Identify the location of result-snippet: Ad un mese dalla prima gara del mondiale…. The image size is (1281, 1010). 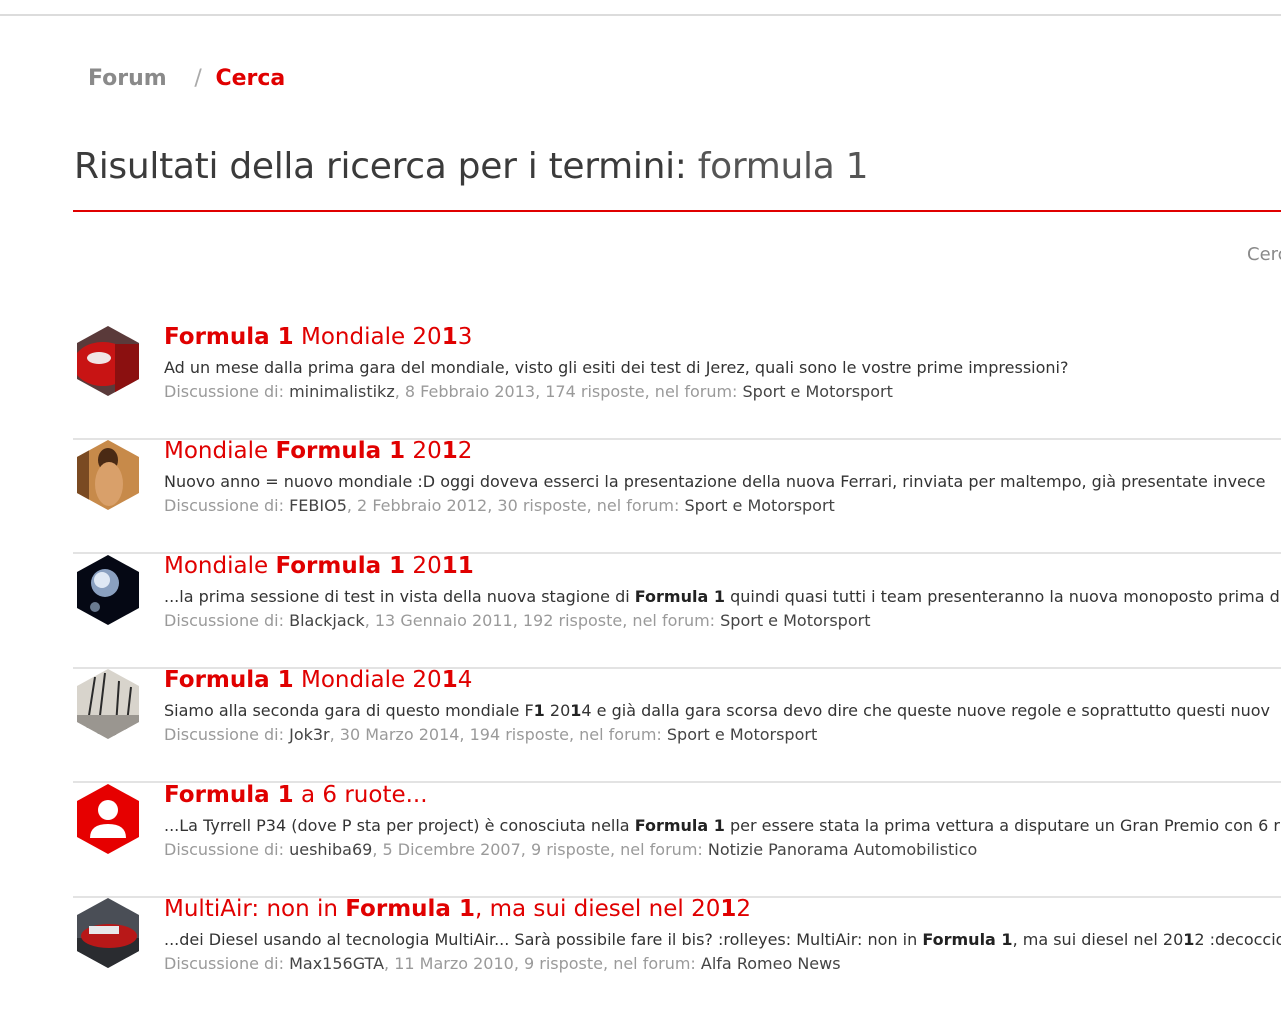
(616, 367).